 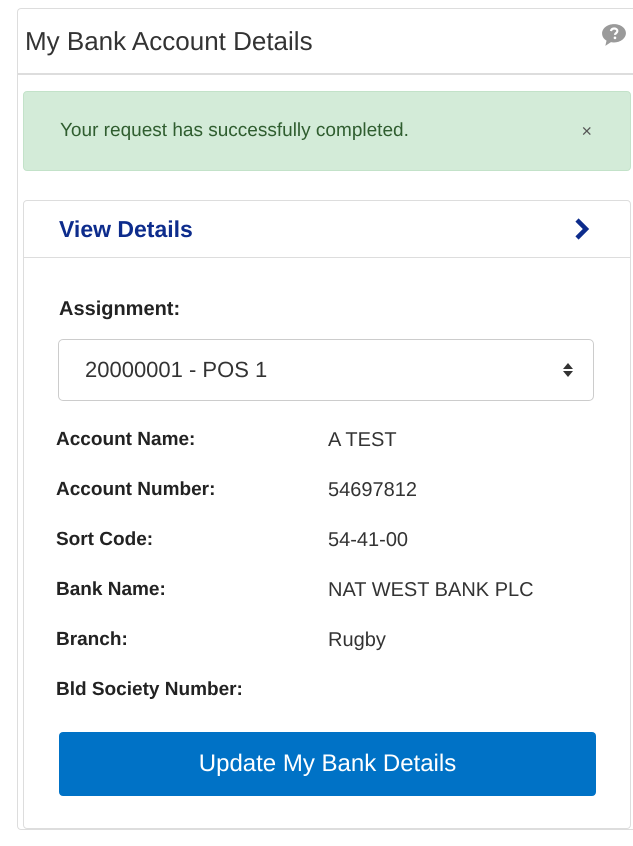 I want to click on field-label: Sort Code:, so click(x=105, y=540).